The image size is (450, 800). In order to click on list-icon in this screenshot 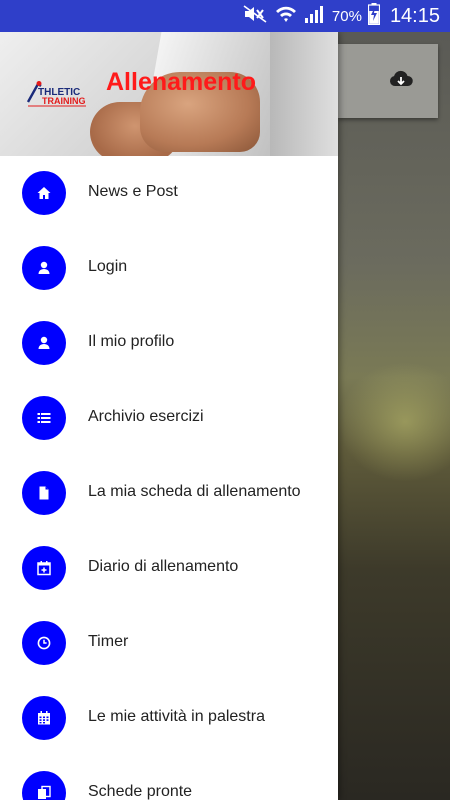, I will do `click(44, 418)`.